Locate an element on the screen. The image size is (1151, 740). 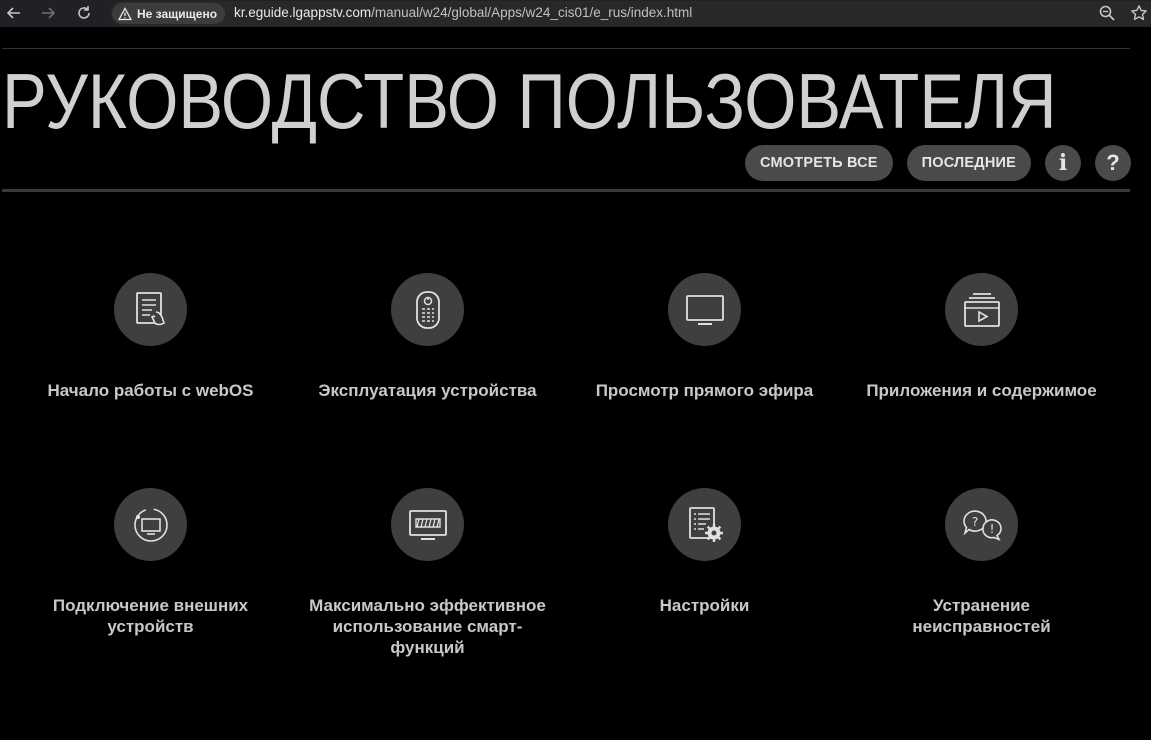
viewport-bottom is located at coordinates (575, 706).